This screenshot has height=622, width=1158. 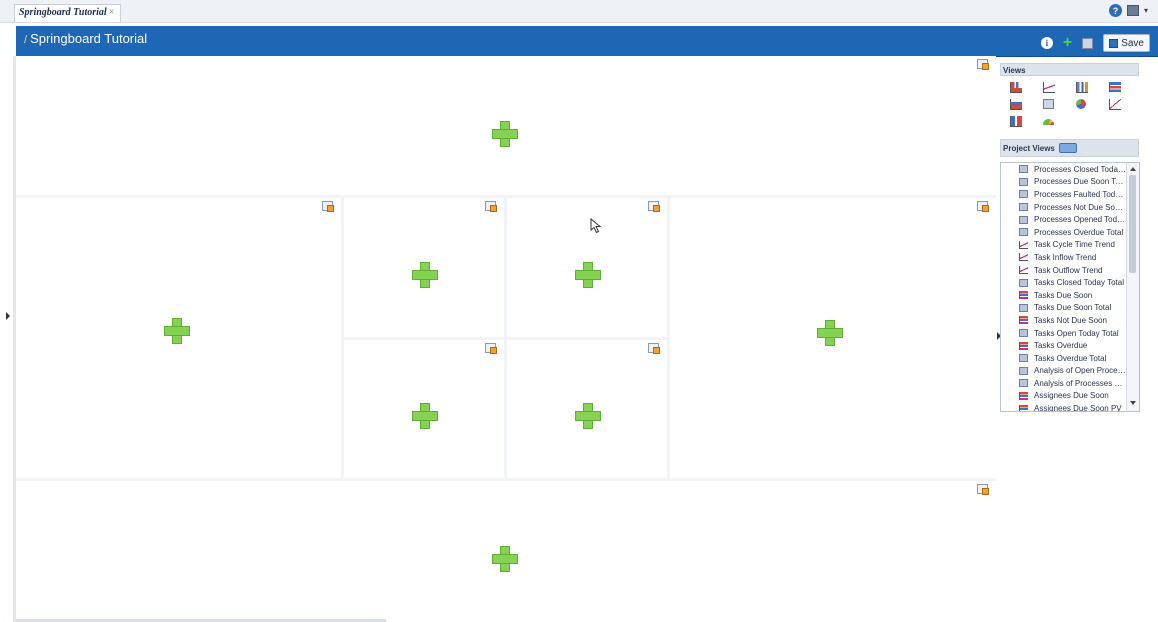 I want to click on list-item-label: Tasks Due Soon Total, so click(x=1073, y=308).